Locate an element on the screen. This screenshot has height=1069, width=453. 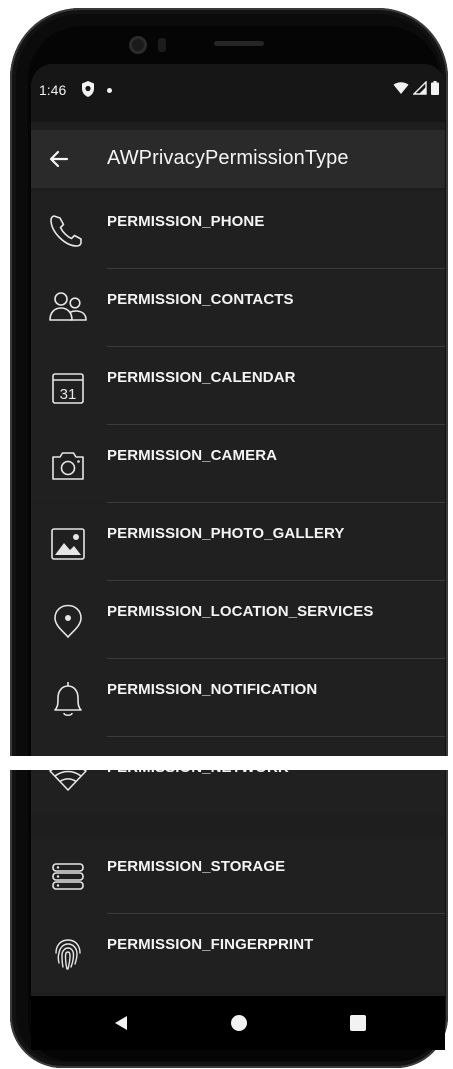
nav-back-icon is located at coordinates (121, 1023).